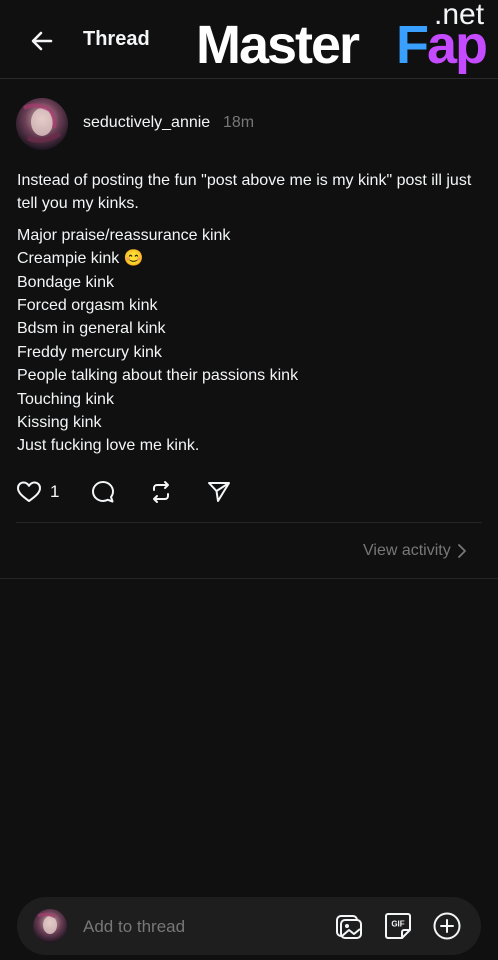 Image resolution: width=498 pixels, height=960 pixels. I want to click on list-item: Touching kink, so click(65, 399).